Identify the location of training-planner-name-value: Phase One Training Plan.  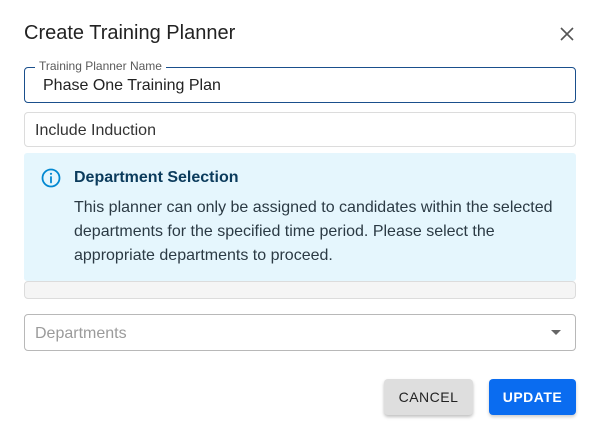
(132, 85).